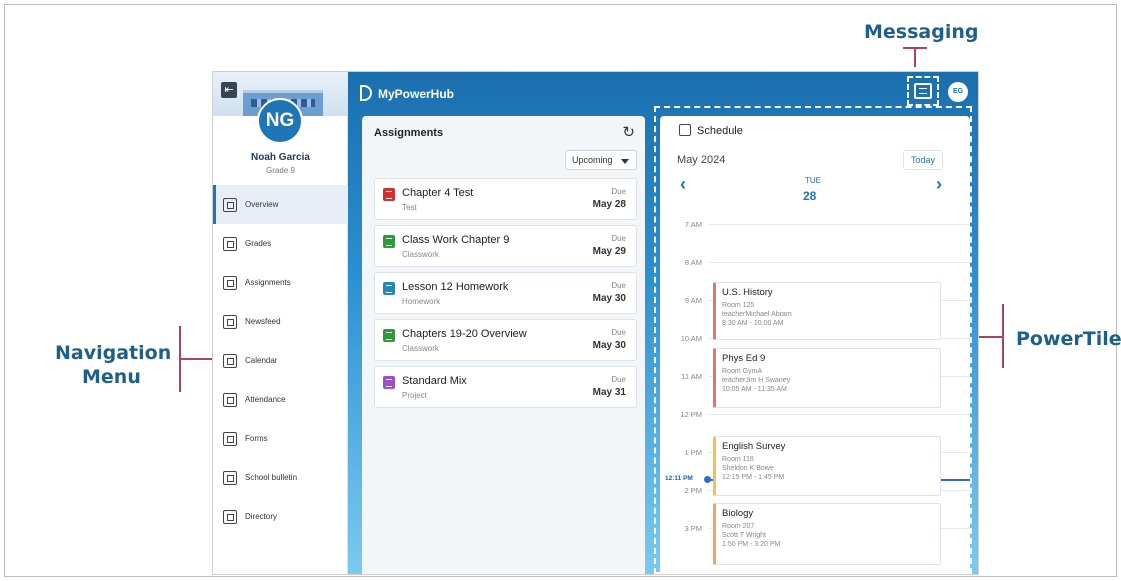 Image resolution: width=1121 pixels, height=581 pixels. I want to click on assignment-category: Test, so click(409, 207).